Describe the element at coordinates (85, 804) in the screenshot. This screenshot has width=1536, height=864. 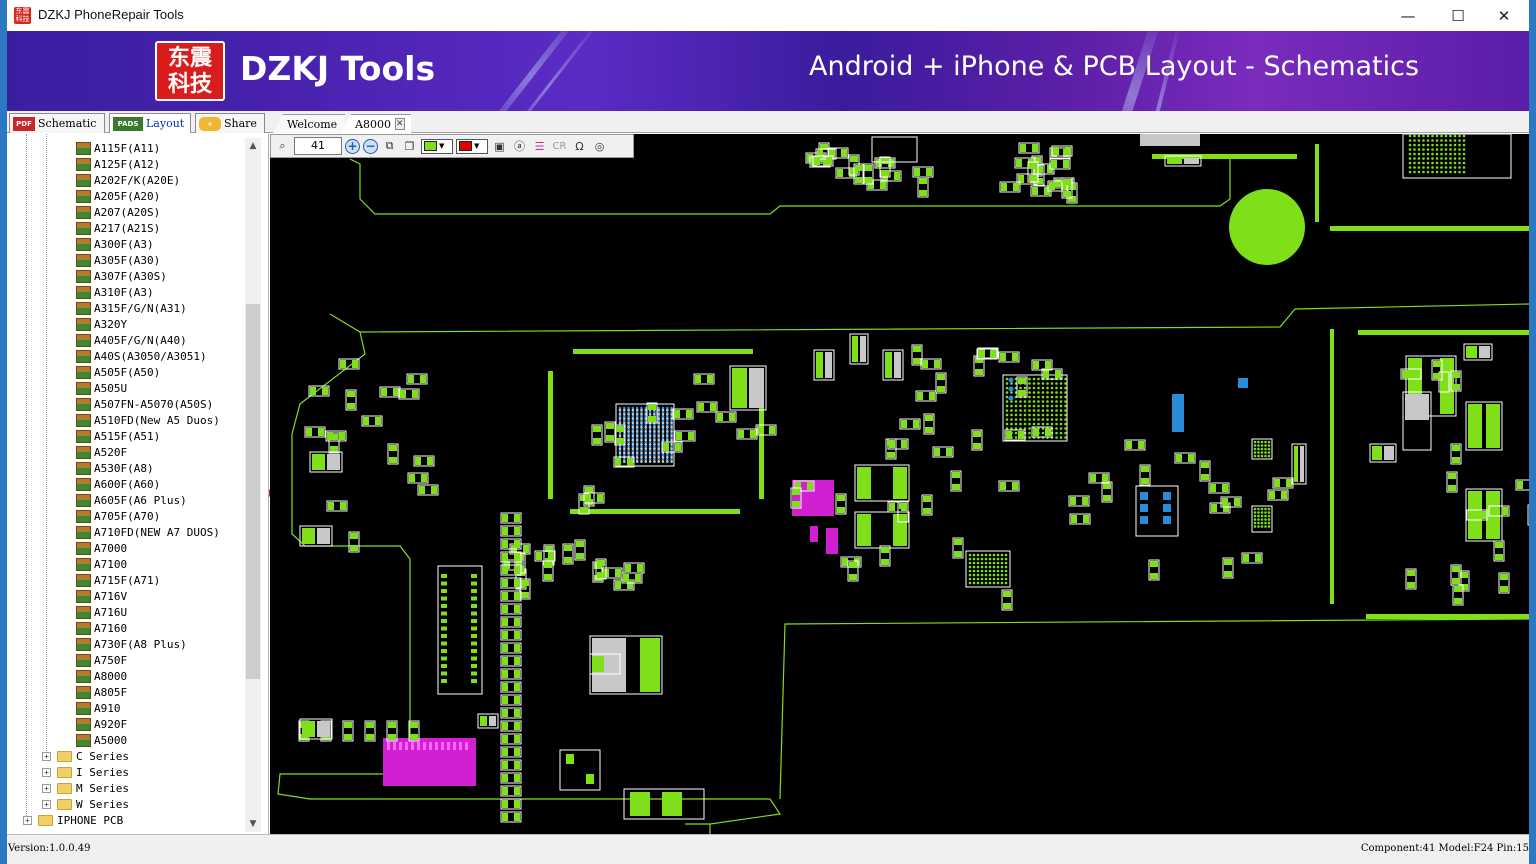
I see `tree-item-series: + W Series` at that location.